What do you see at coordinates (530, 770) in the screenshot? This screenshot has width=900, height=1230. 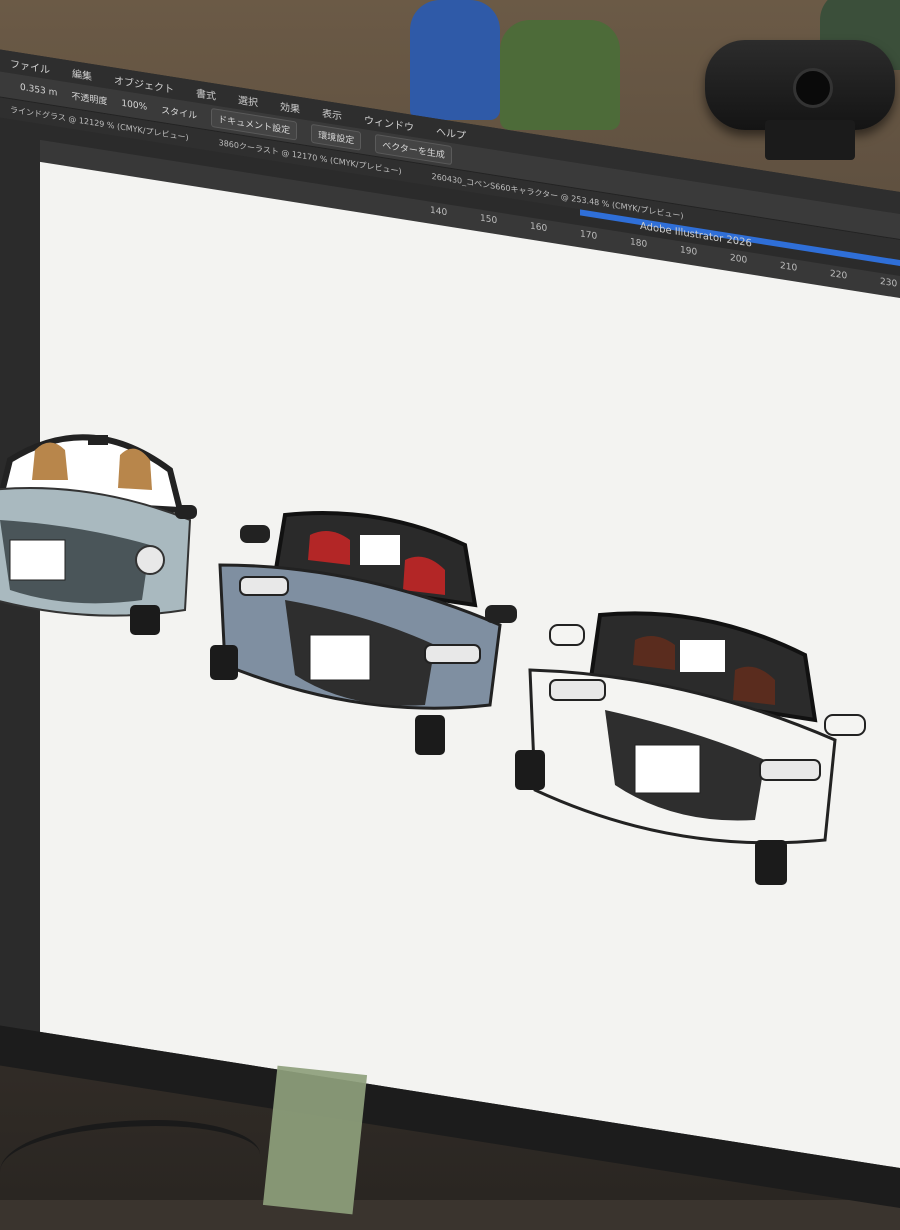 I see `car-right-tire-left` at bounding box center [530, 770].